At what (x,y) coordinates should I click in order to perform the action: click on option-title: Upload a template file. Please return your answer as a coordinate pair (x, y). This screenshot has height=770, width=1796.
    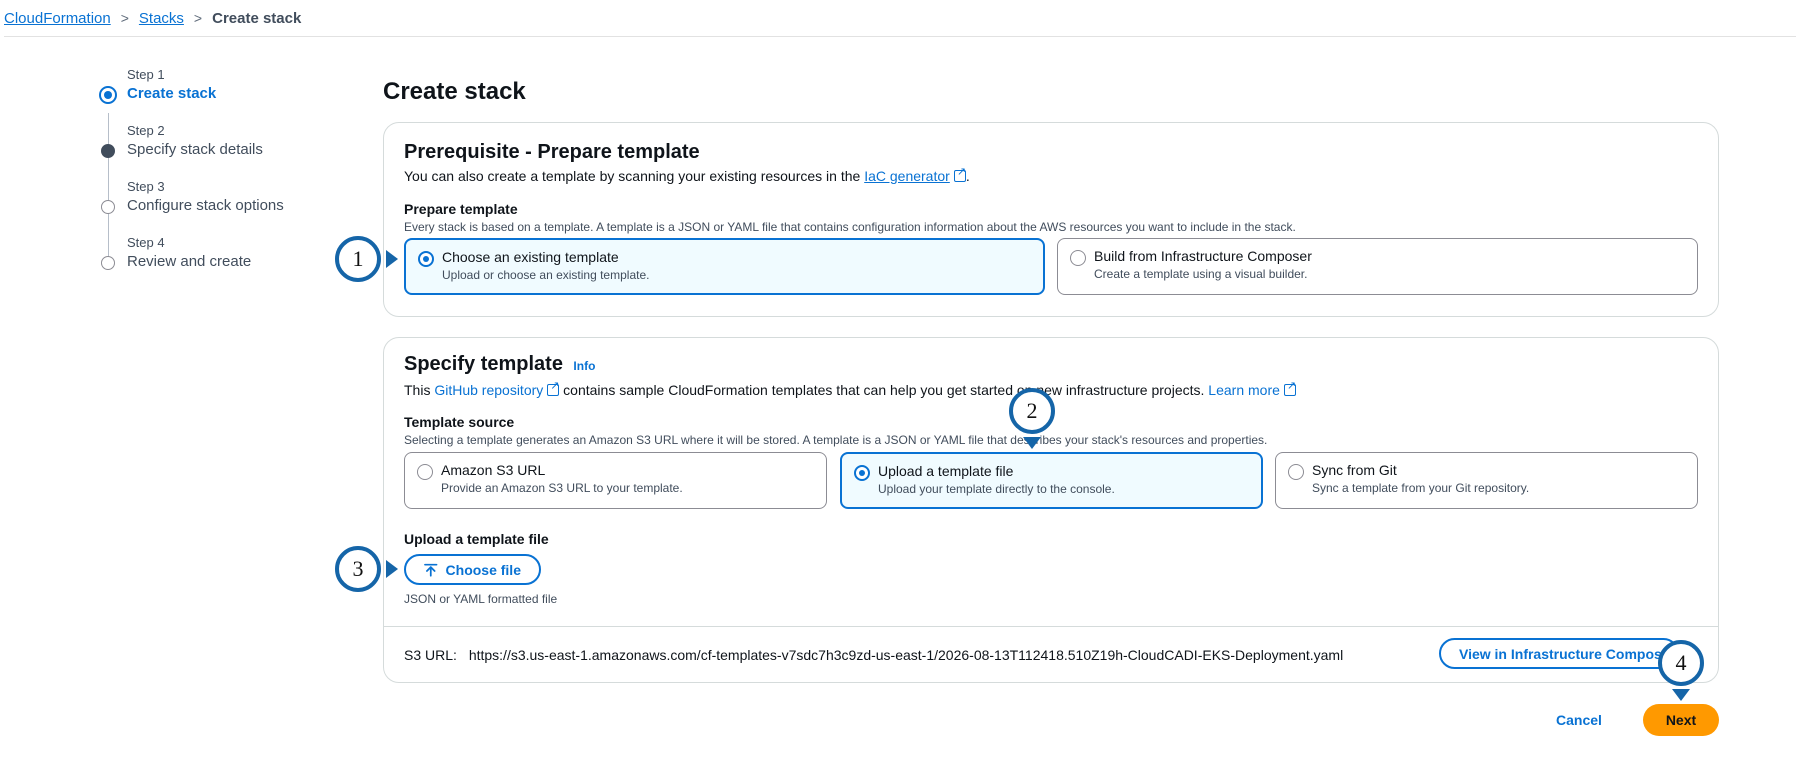
    Looking at the image, I should click on (946, 471).